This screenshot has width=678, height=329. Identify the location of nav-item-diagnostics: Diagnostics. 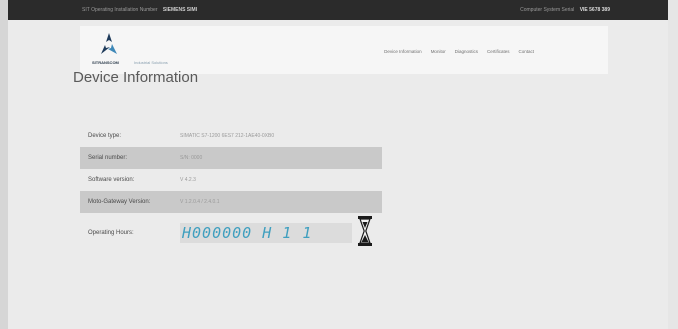
(466, 51).